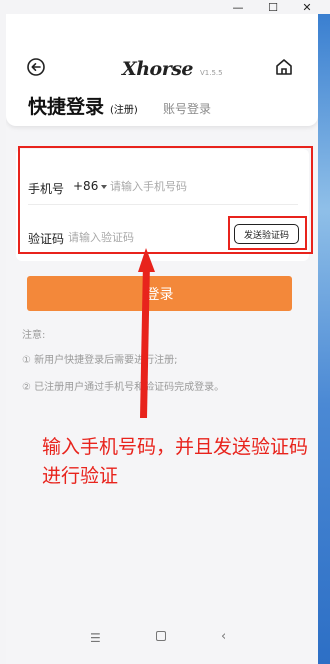  I want to click on window-close-button: ✕, so click(307, 7).